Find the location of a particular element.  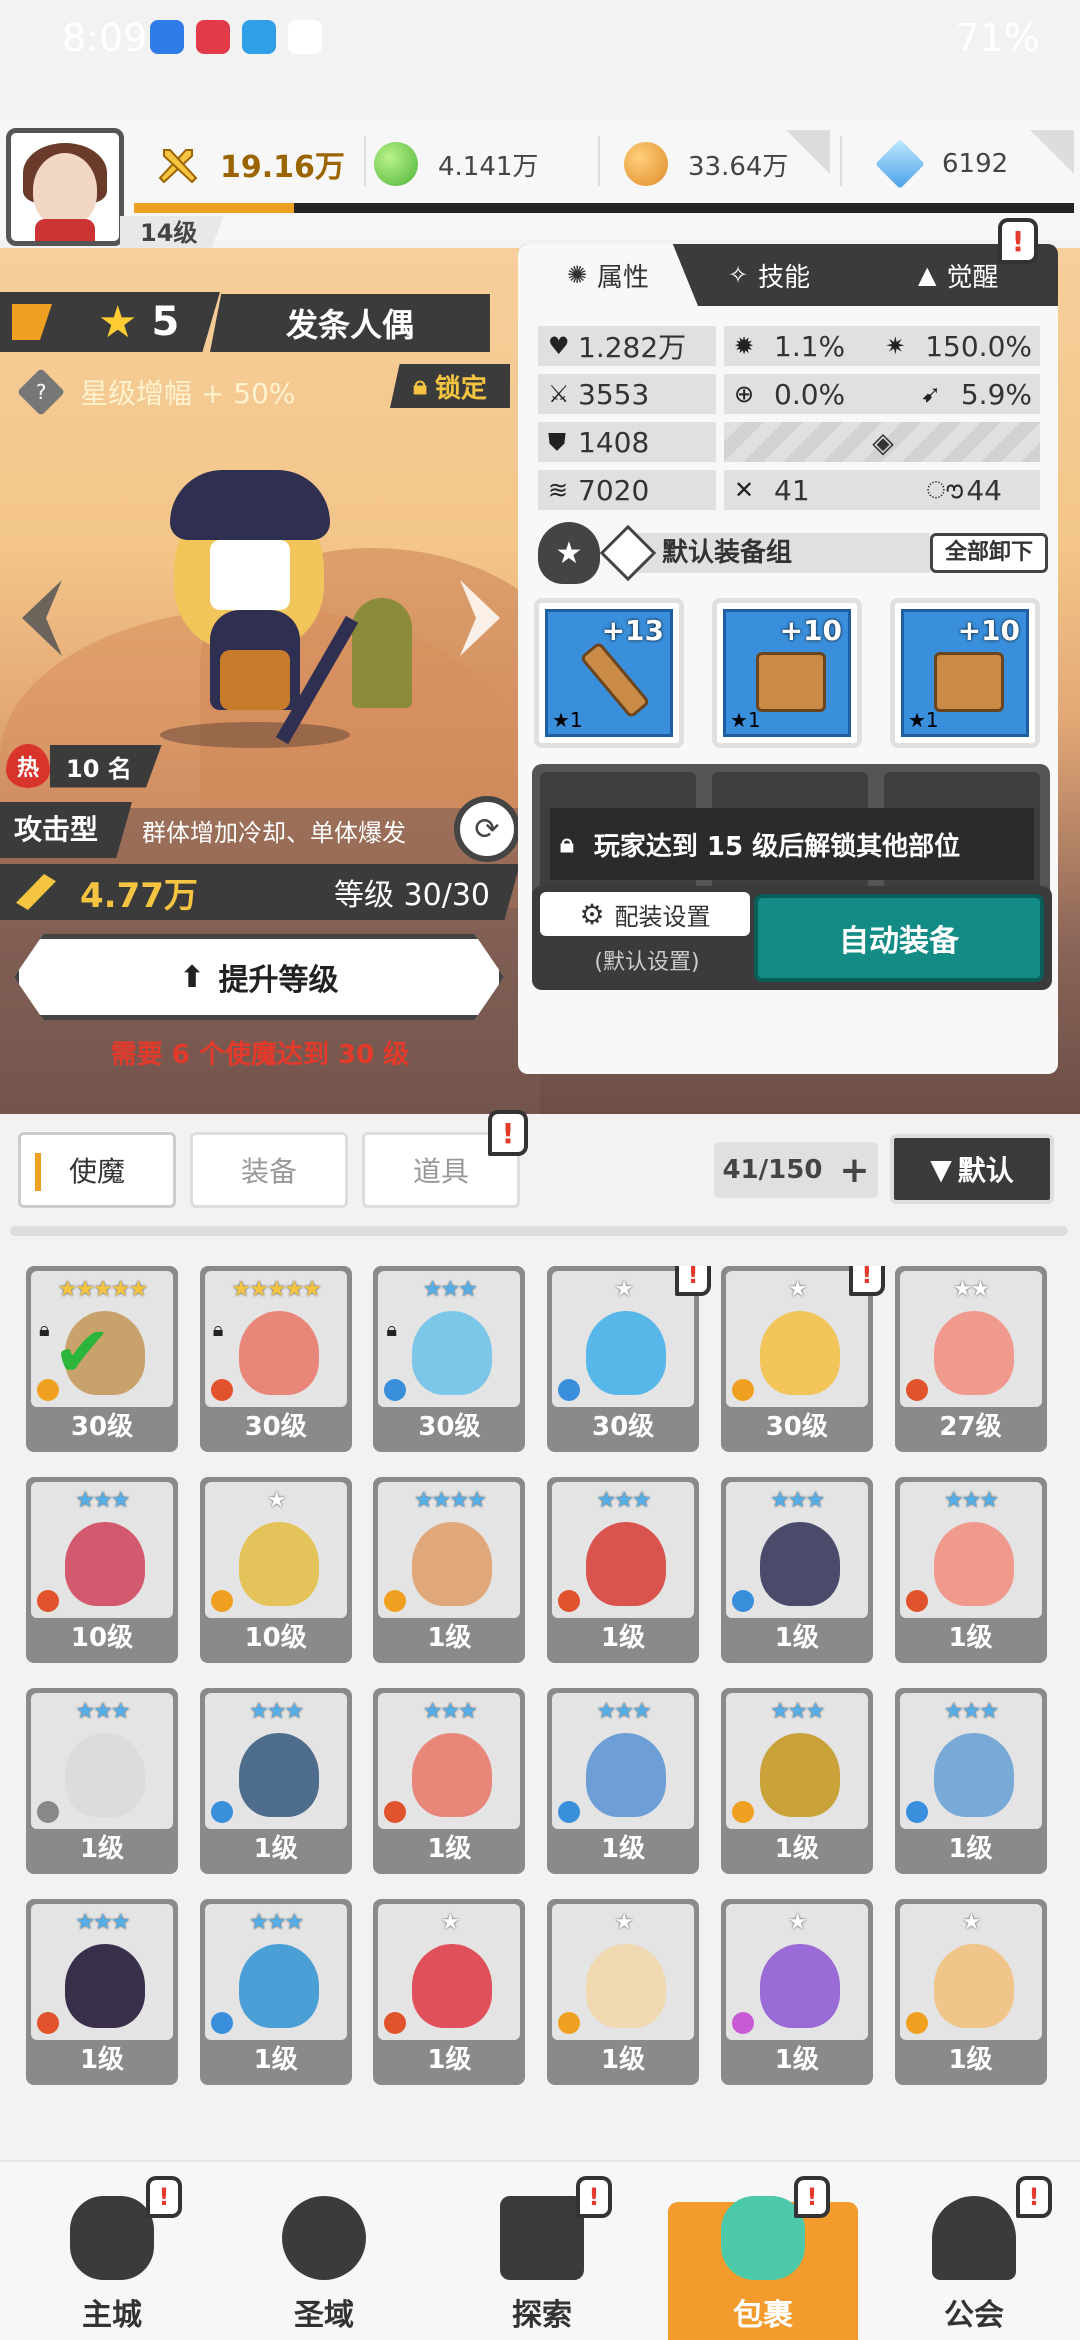

tab-attributes: ✺ 属性 is located at coordinates (608, 275).